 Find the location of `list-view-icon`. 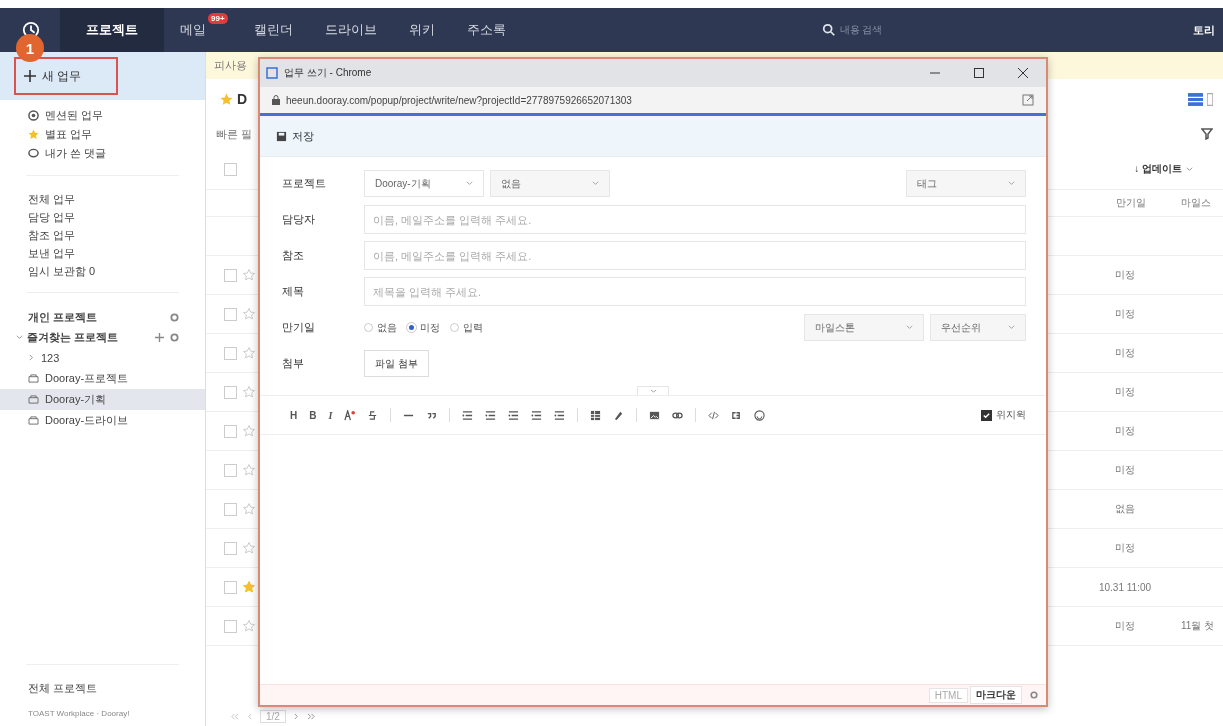

list-view-icon is located at coordinates (1195, 99).